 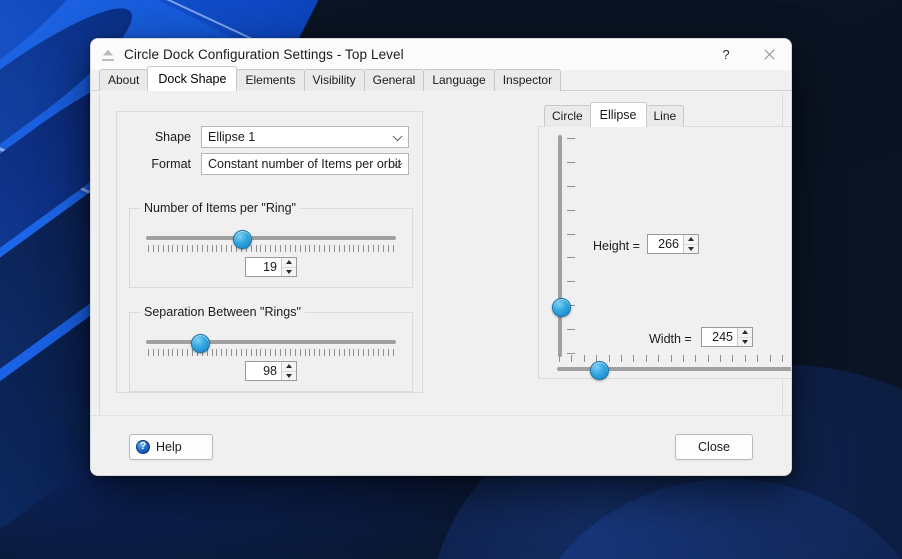 What do you see at coordinates (220, 208) in the screenshot?
I see `items-per-ring-title: Number of Items per "Ring"` at bounding box center [220, 208].